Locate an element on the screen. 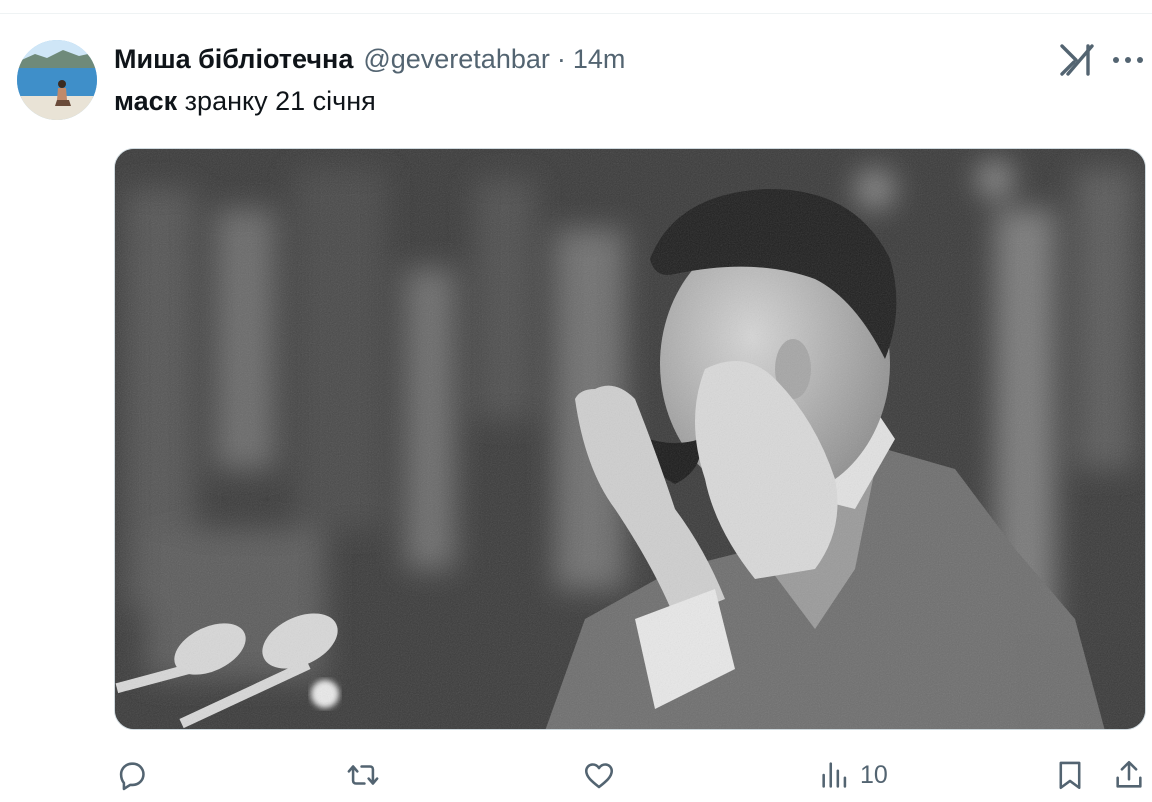 This screenshot has width=1152, height=802. views-count: 10 is located at coordinates (874, 774).